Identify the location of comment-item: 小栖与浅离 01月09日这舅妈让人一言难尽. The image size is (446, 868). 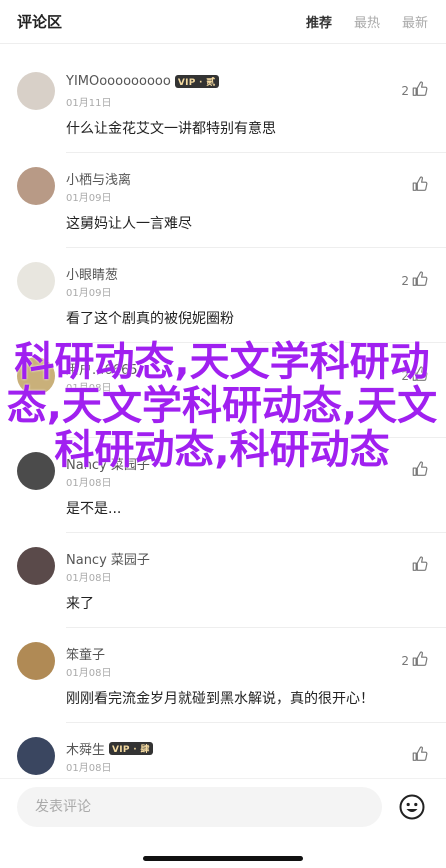
(223, 200).